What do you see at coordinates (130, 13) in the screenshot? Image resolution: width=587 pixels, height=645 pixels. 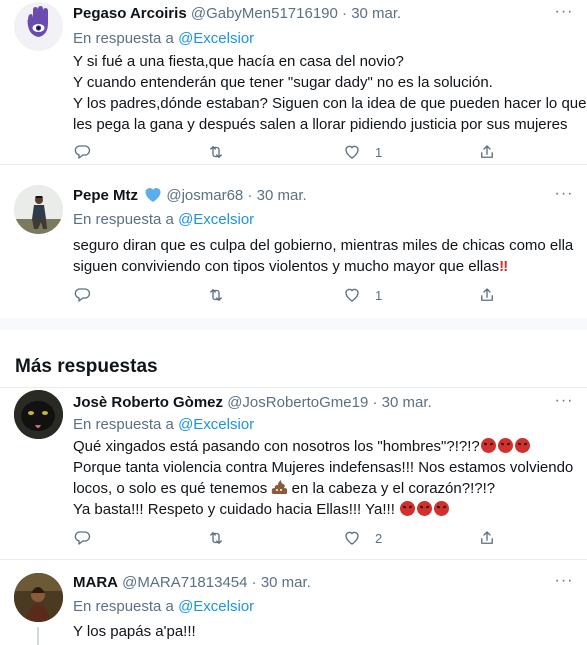 I see `author-name: Pegaso Arcoiris` at bounding box center [130, 13].